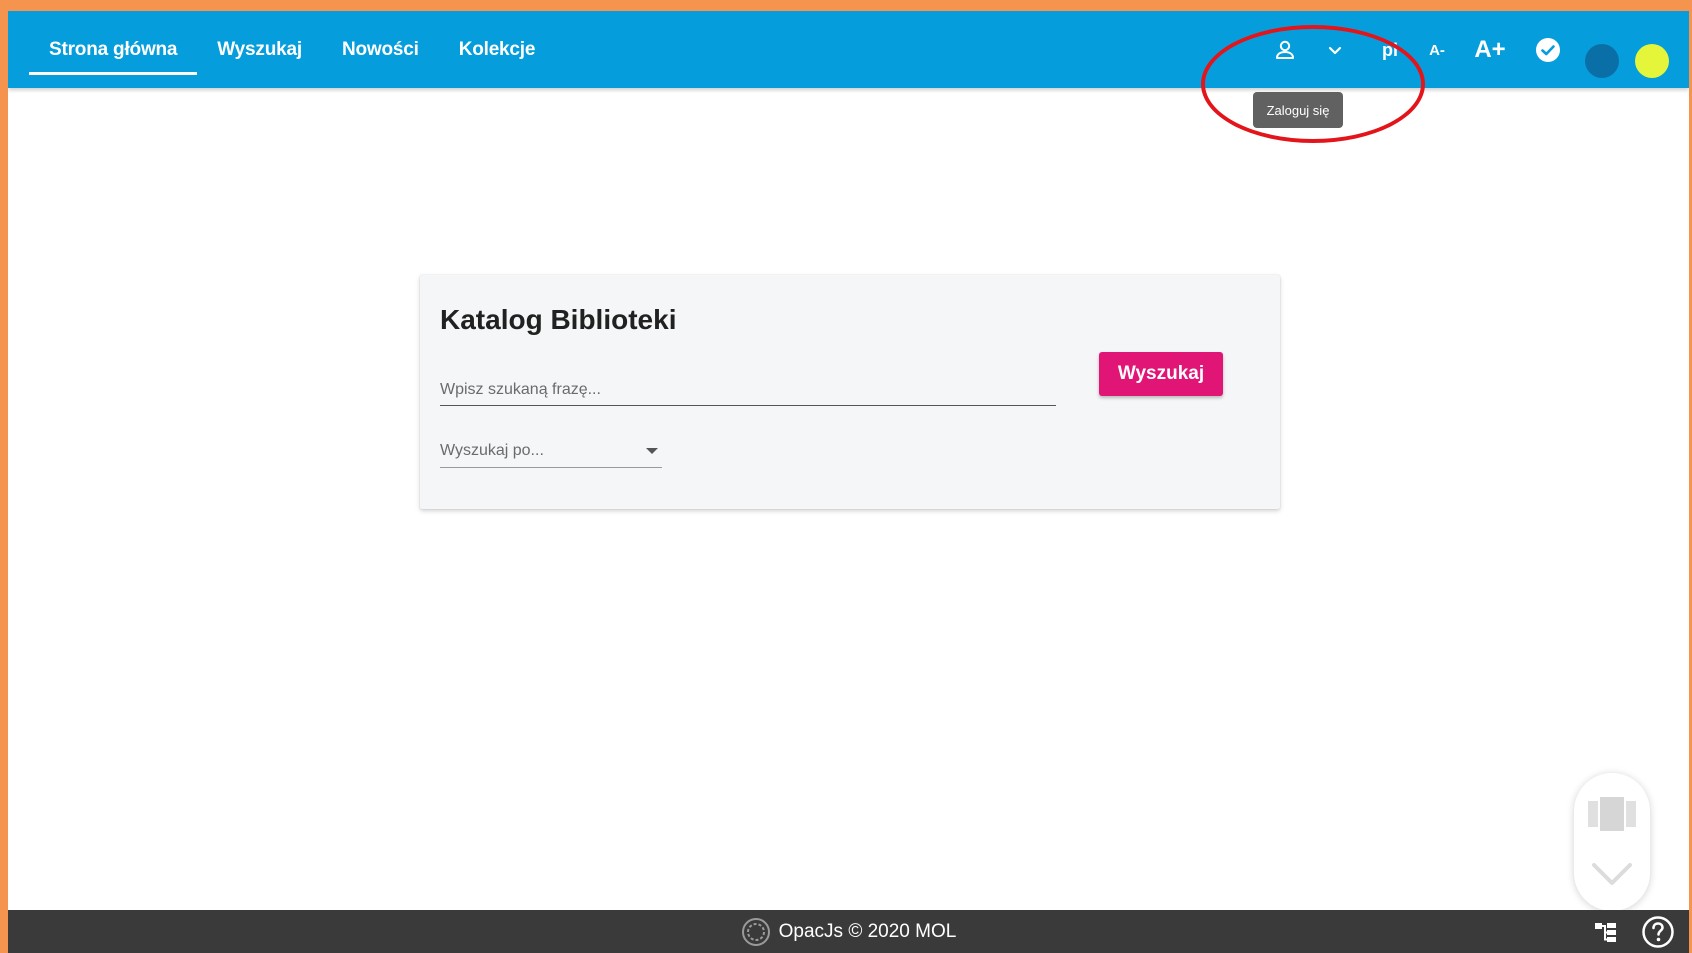 The height and width of the screenshot is (953, 1692). I want to click on login-button, so click(1285, 50).